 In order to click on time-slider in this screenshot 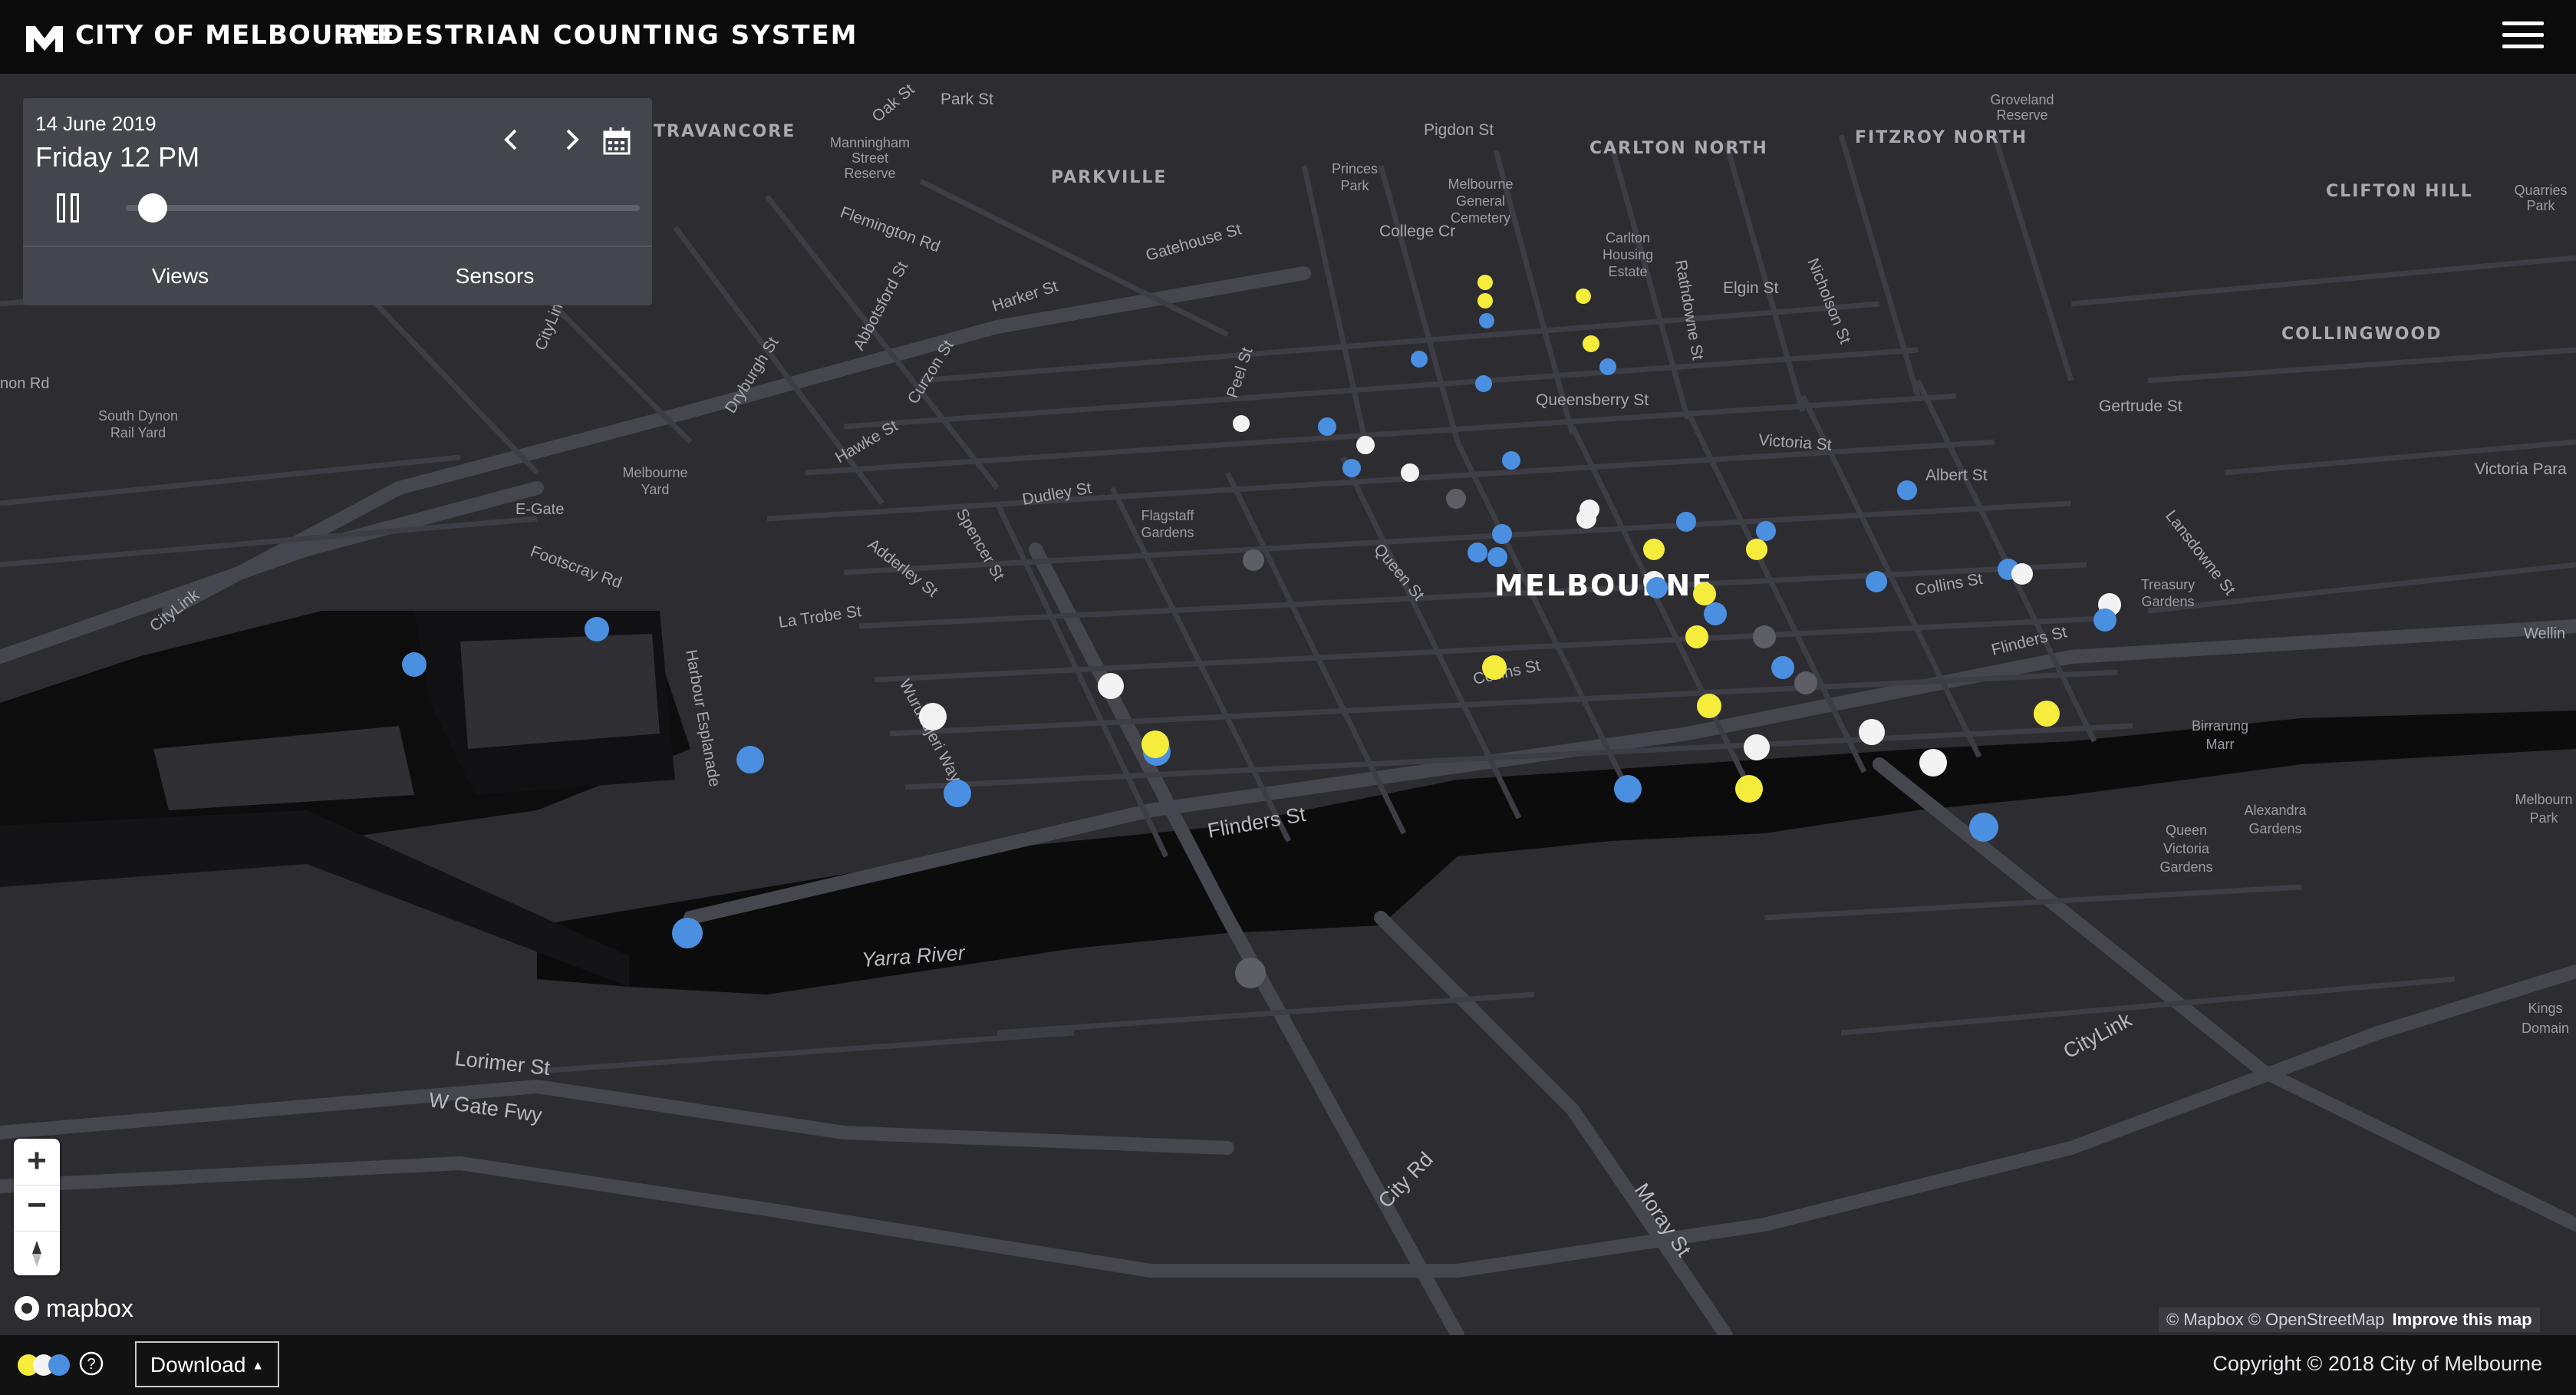, I will do `click(383, 208)`.